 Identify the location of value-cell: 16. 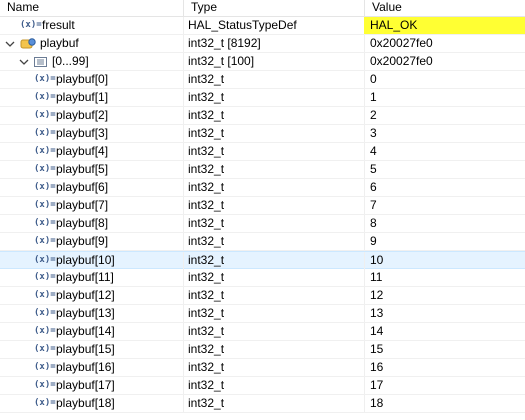
(444, 367).